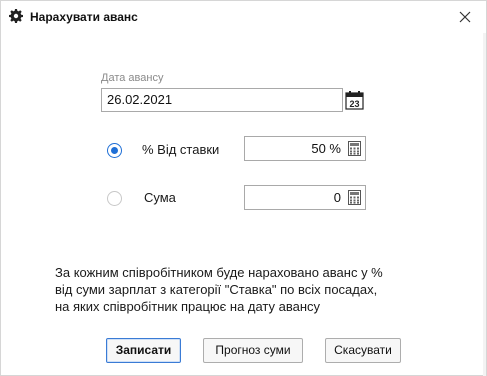 Image resolution: width=487 pixels, height=376 pixels. I want to click on dialog-title: Нарахувати аванс, so click(84, 17).